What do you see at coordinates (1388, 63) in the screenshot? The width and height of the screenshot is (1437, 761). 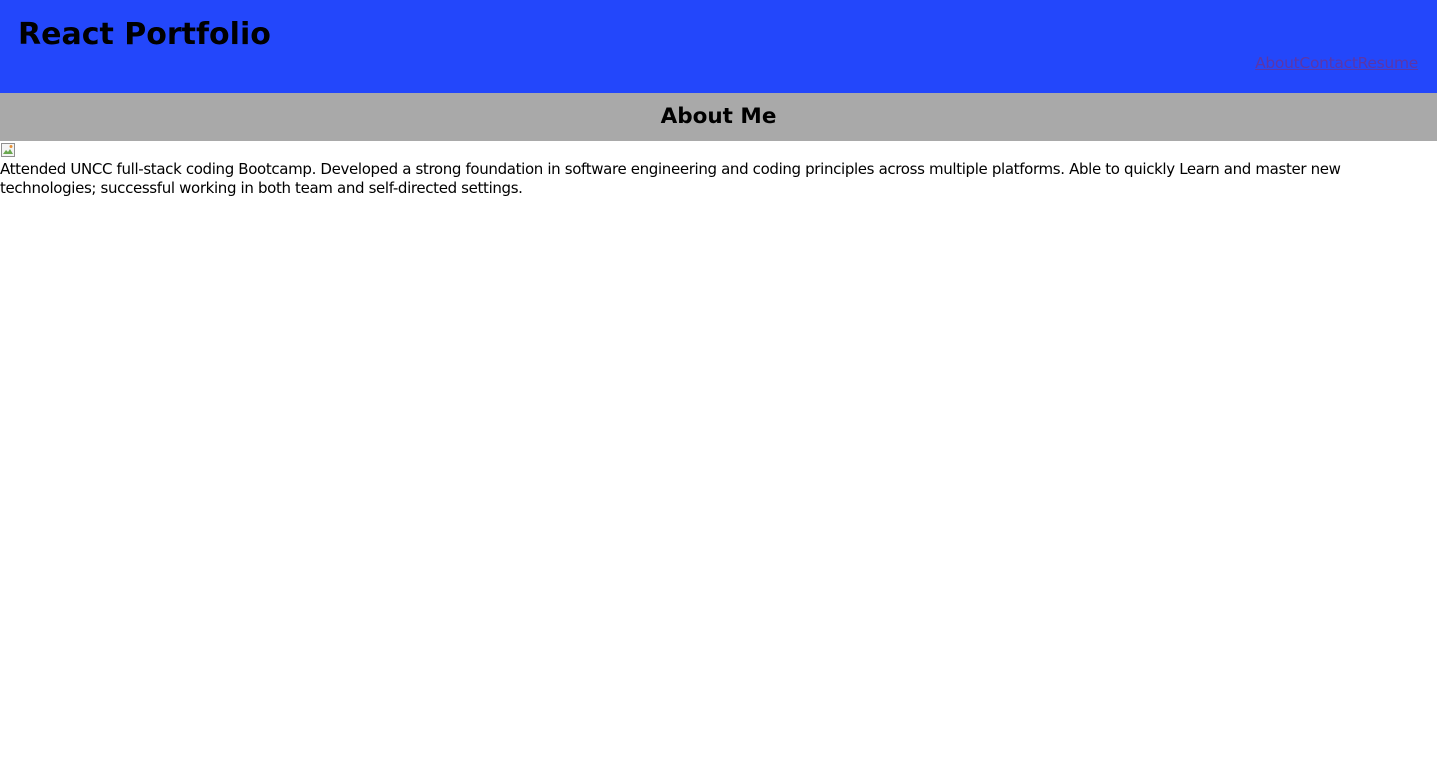 I see `nav-link-resume: Resume` at bounding box center [1388, 63].